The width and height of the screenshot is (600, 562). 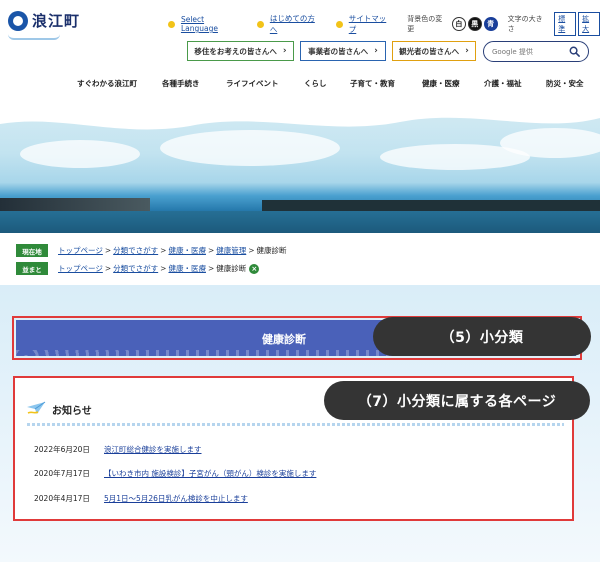 I want to click on news-date: 2022年6月20日, so click(x=62, y=449).